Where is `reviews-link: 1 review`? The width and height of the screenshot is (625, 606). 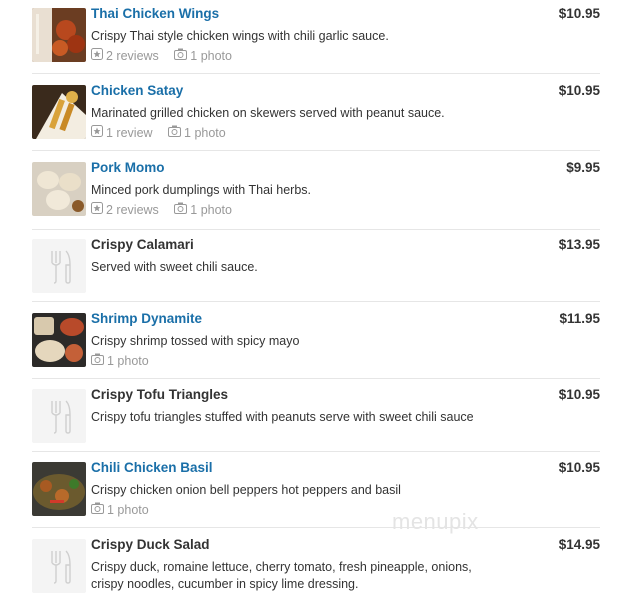
reviews-link: 1 review is located at coordinates (122, 132).